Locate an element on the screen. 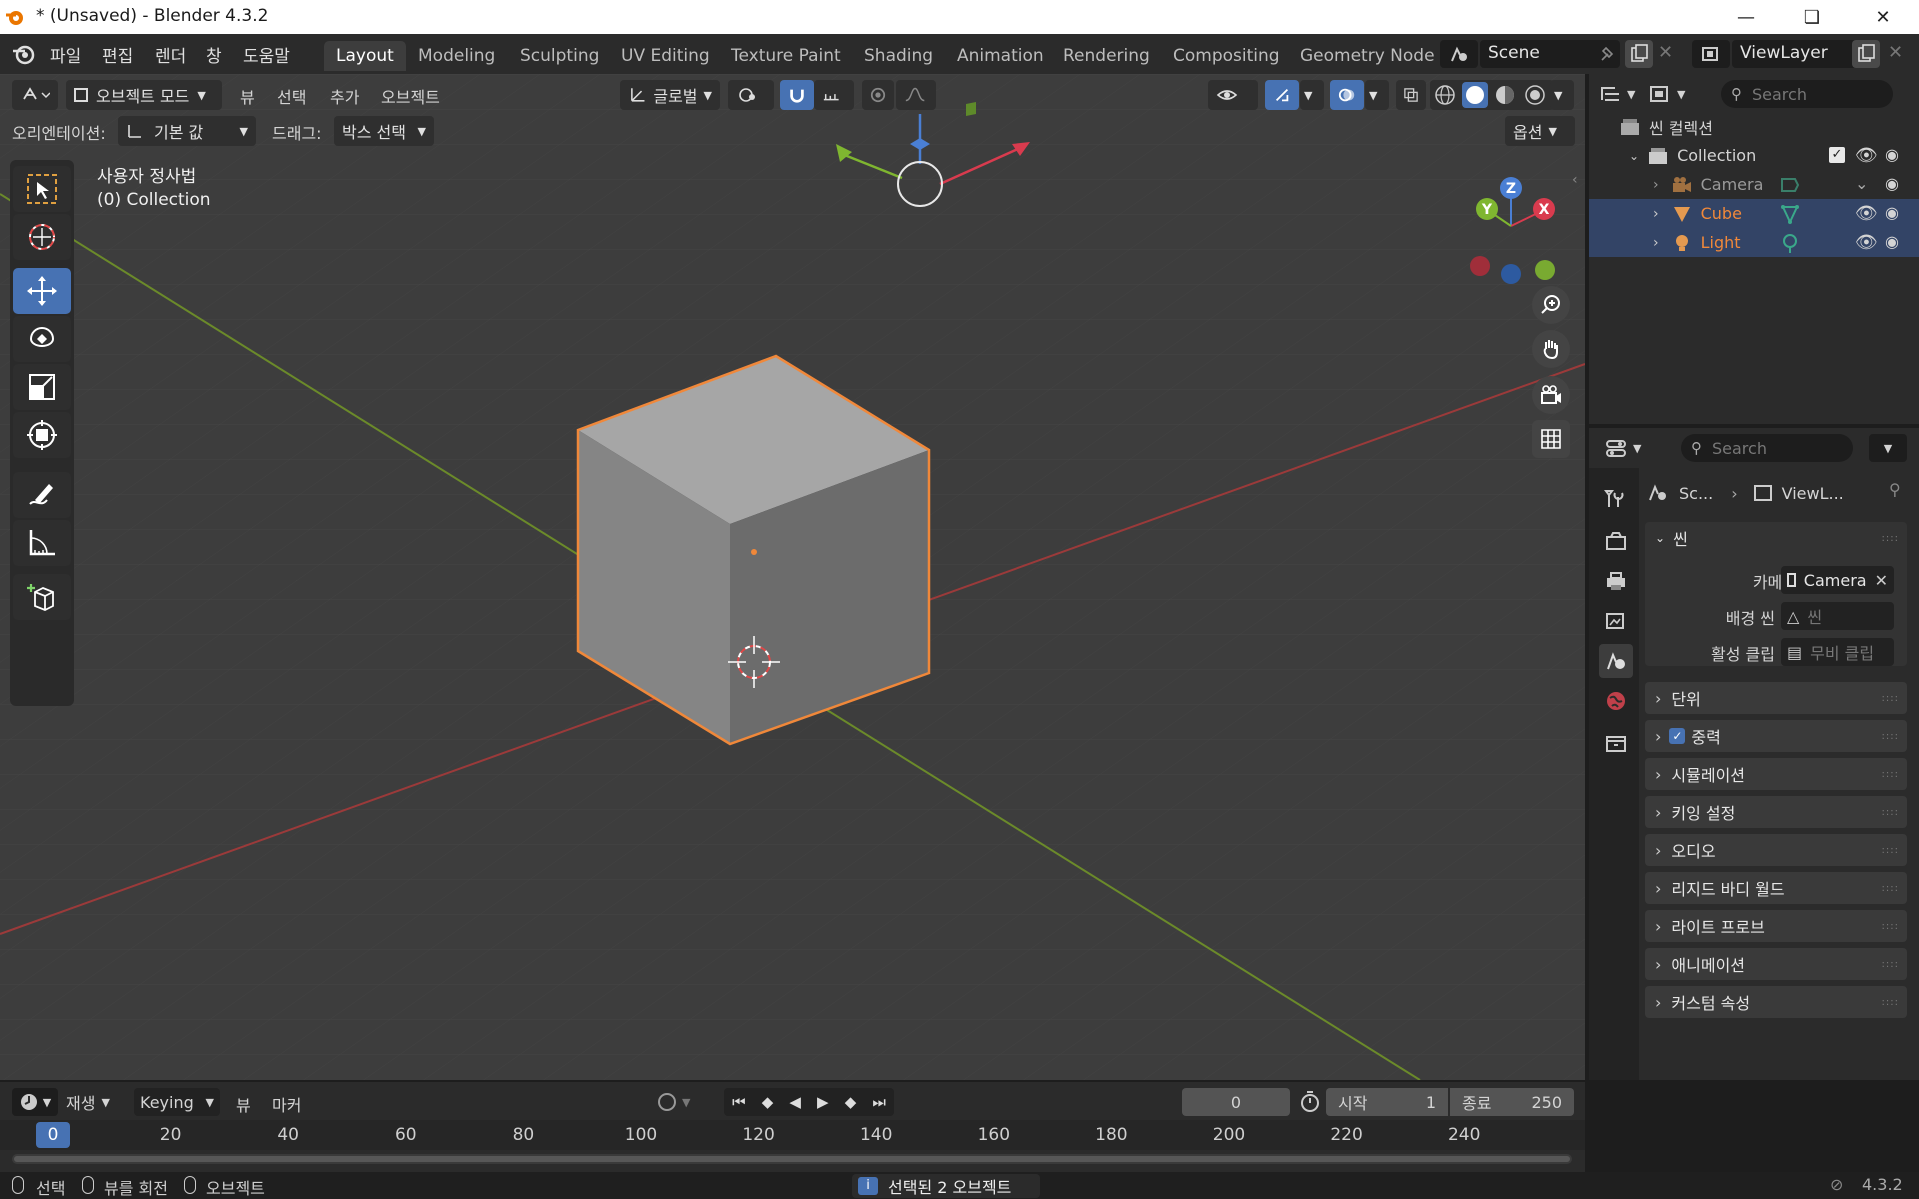 The image size is (1919, 1199). outliner-row-cube: › Cube 👁 ◉ is located at coordinates (1754, 213).